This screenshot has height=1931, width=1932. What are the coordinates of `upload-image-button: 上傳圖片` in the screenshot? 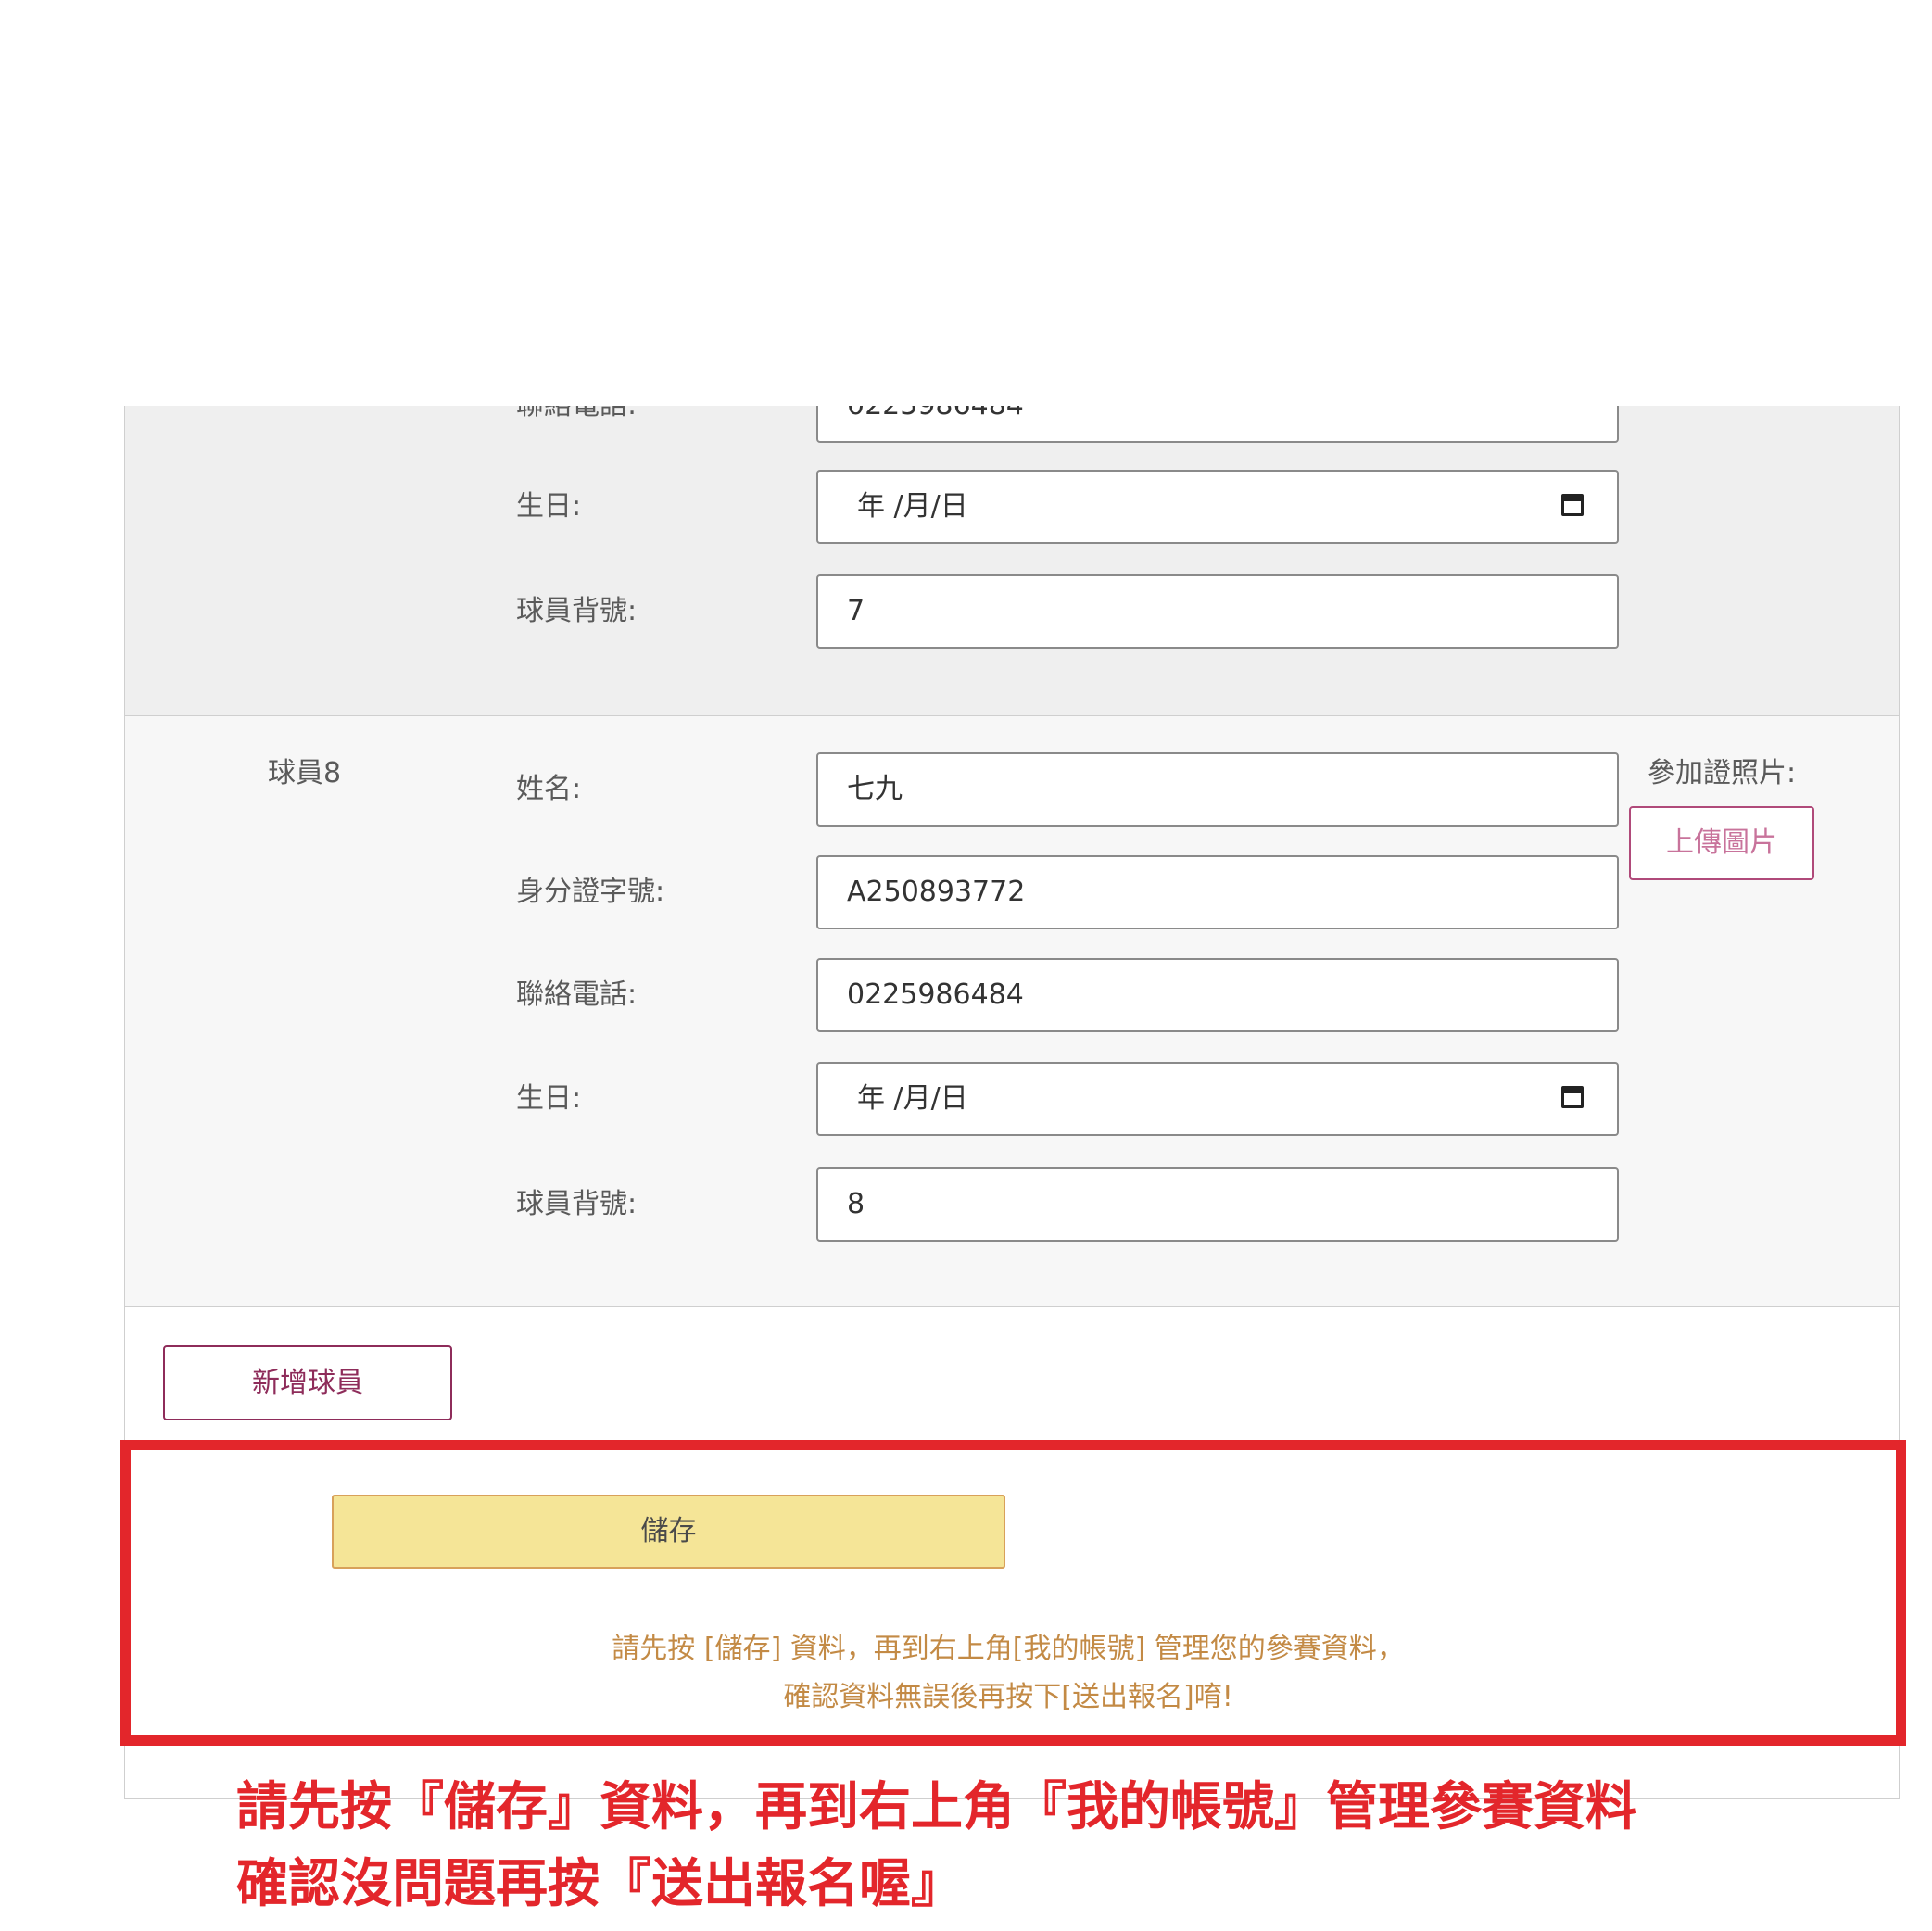 It's located at (1721, 843).